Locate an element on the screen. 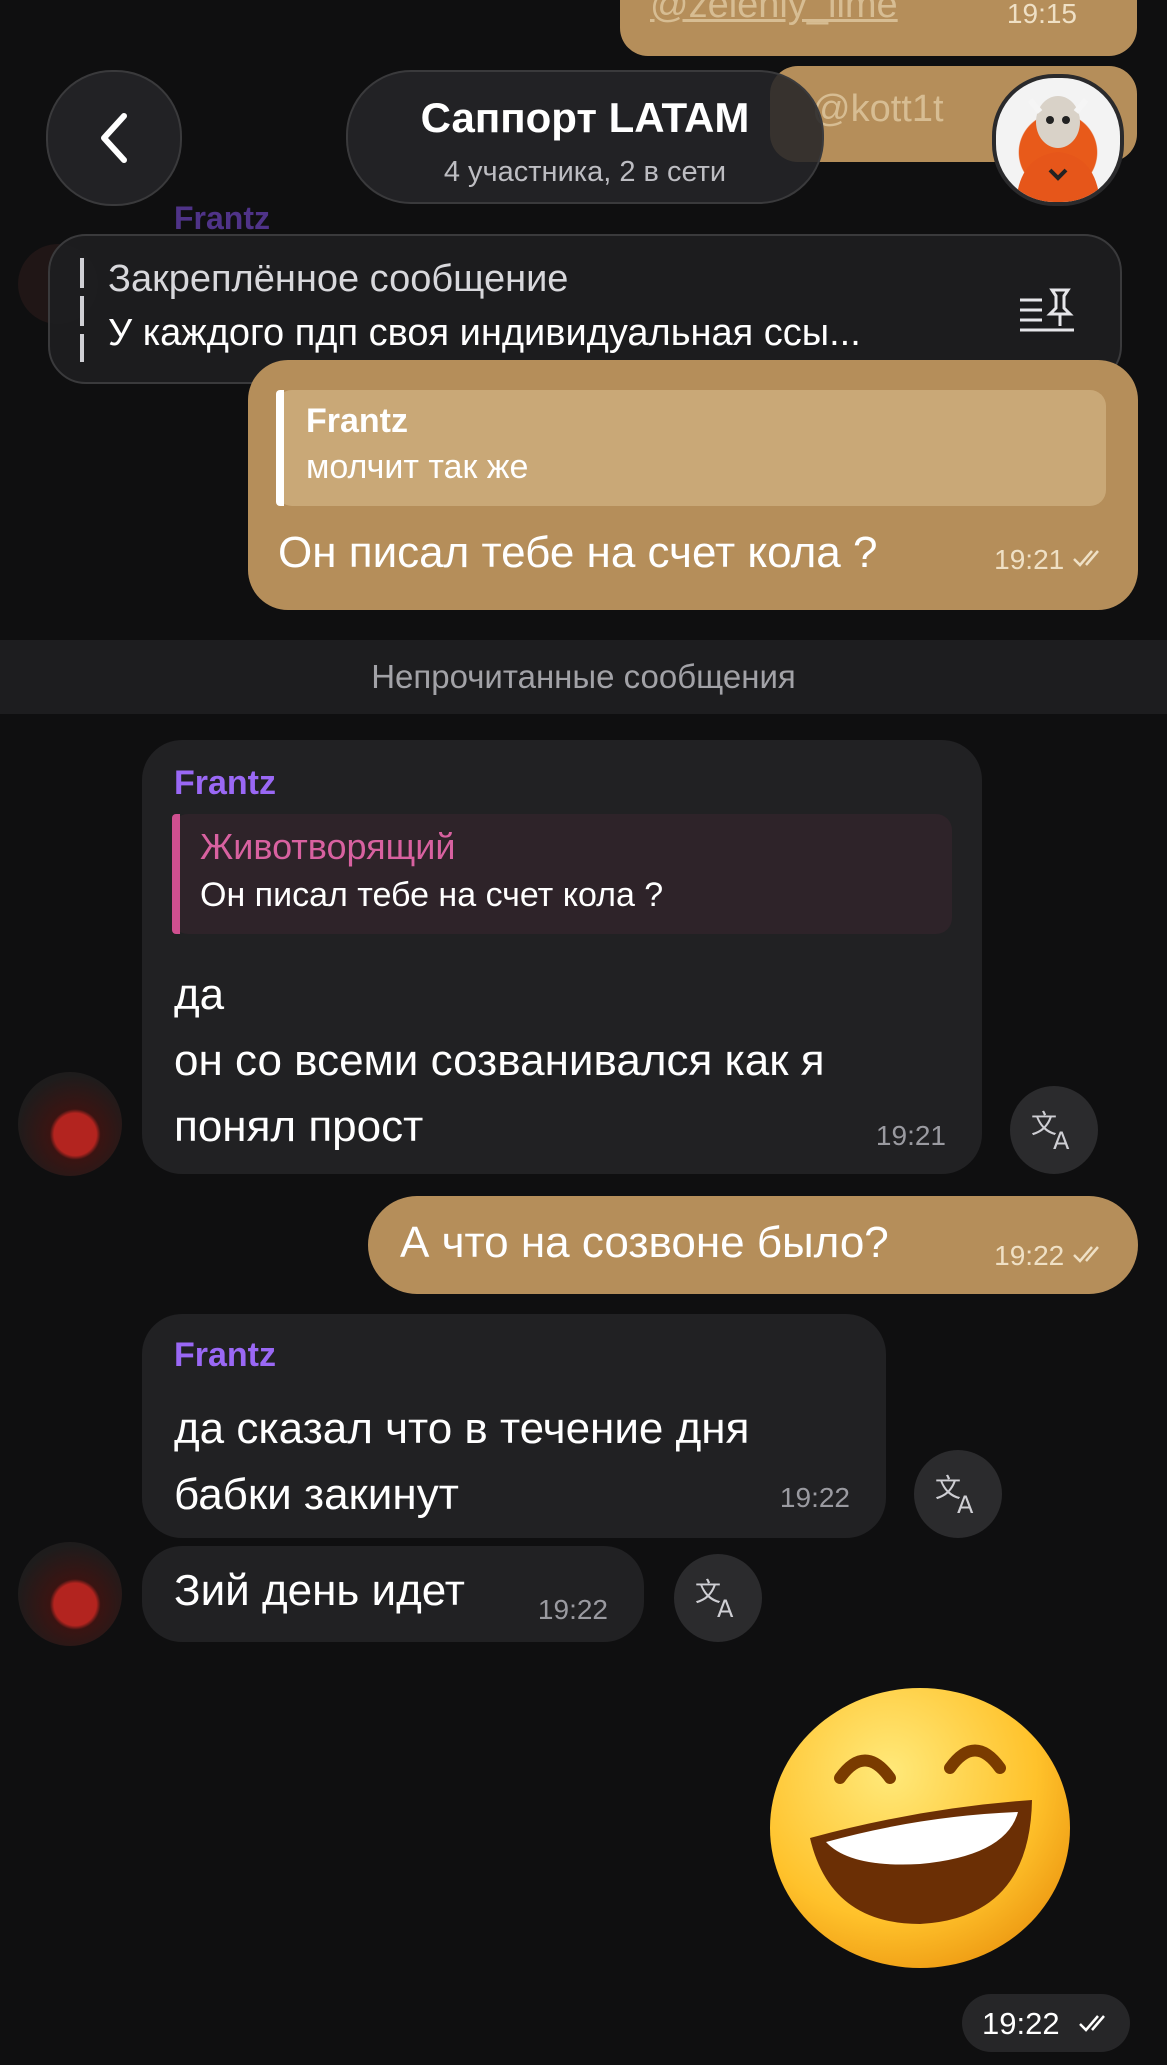  quote-author: Frantz is located at coordinates (357, 421).